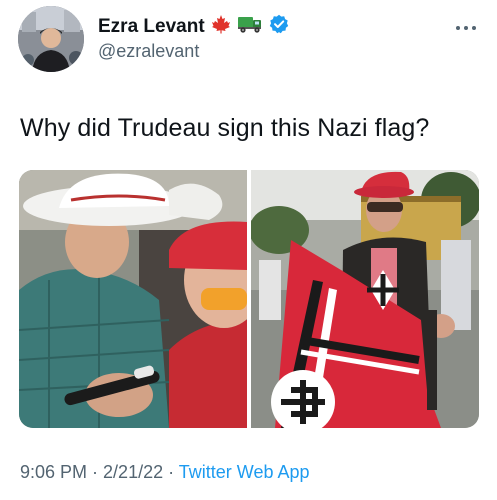 The image size is (497, 500). What do you see at coordinates (250, 26) in the screenshot?
I see `truck-icon` at bounding box center [250, 26].